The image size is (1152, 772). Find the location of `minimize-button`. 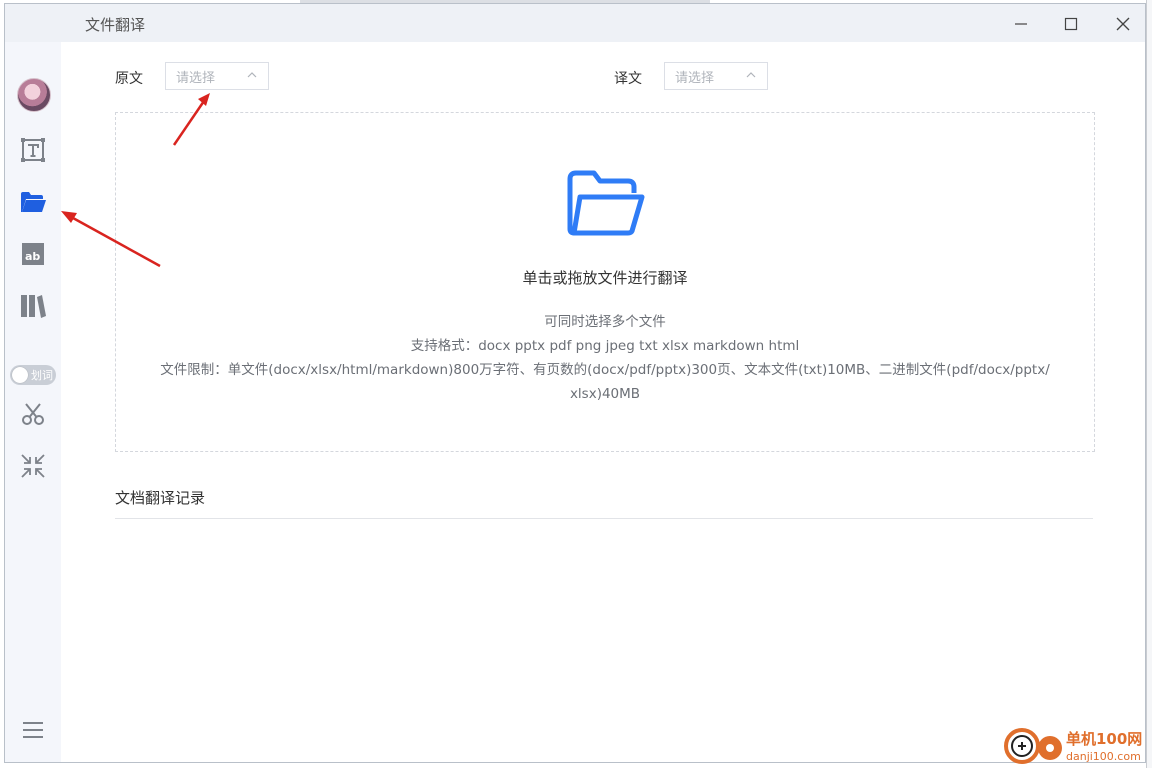

minimize-button is located at coordinates (1021, 24).